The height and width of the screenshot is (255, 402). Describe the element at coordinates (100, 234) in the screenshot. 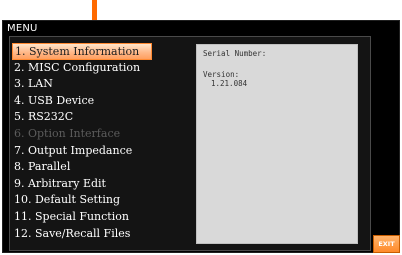

I see `menu-item-save-recall-files: 12. Save/Recall Files` at that location.